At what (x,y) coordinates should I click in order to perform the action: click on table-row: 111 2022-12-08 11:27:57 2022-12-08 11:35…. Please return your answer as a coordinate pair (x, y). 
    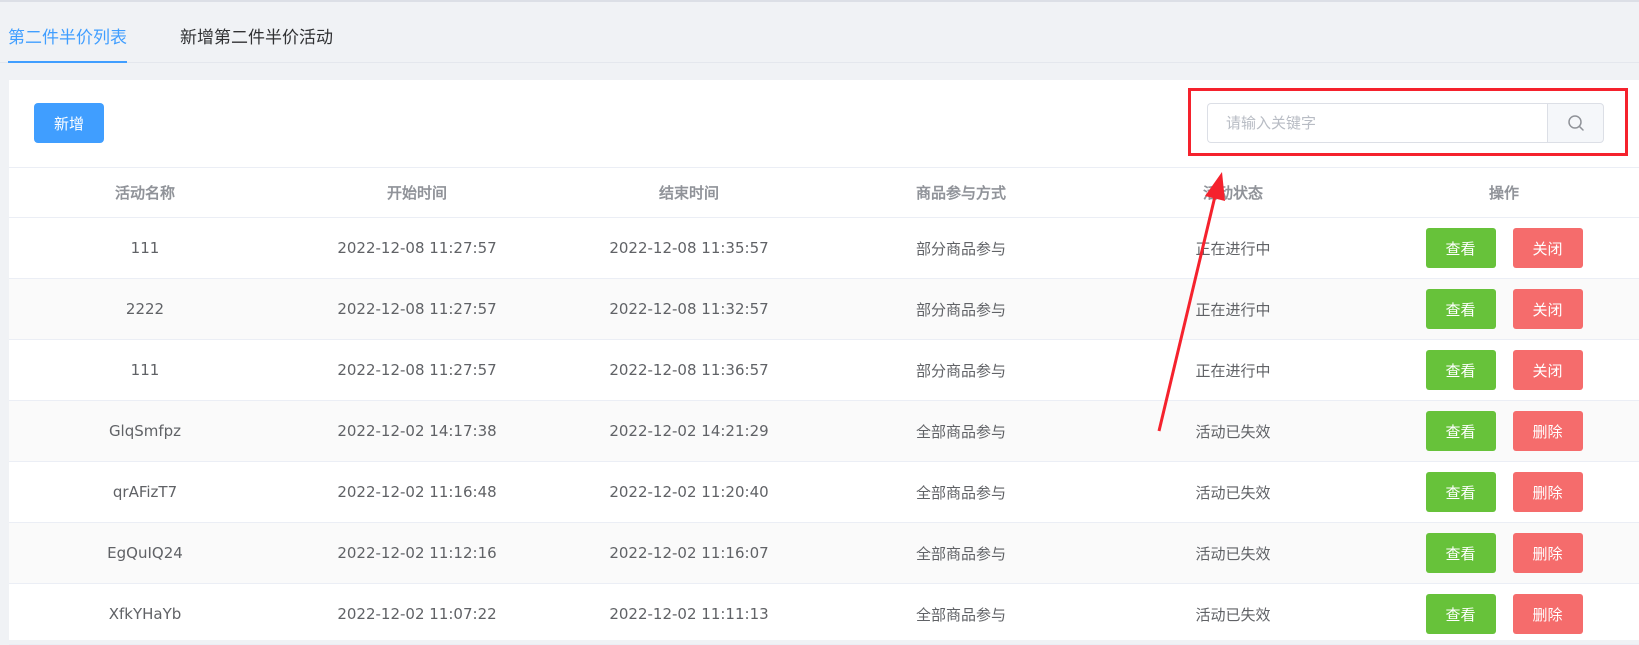
    Looking at the image, I should click on (824, 248).